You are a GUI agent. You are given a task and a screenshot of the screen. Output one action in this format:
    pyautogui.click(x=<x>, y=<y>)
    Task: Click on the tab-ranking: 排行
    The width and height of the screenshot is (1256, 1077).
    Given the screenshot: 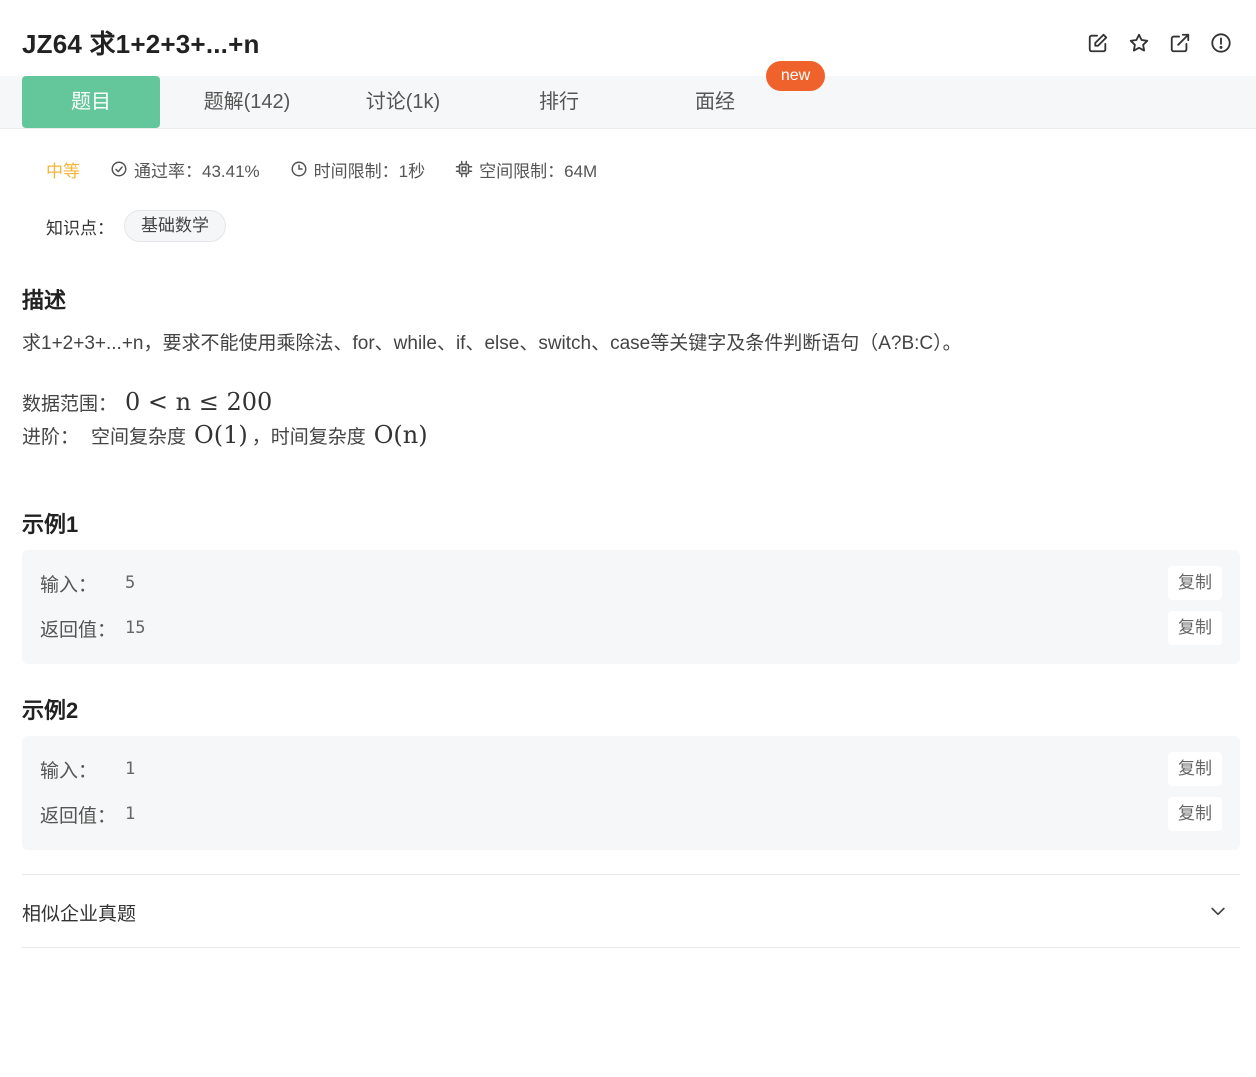 What is the action you would take?
    pyautogui.click(x=559, y=102)
    